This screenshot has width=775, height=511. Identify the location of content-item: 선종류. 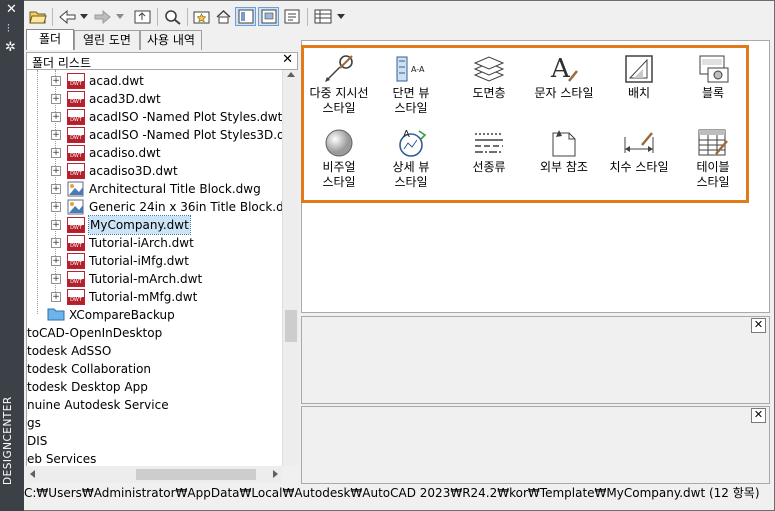
(489, 151).